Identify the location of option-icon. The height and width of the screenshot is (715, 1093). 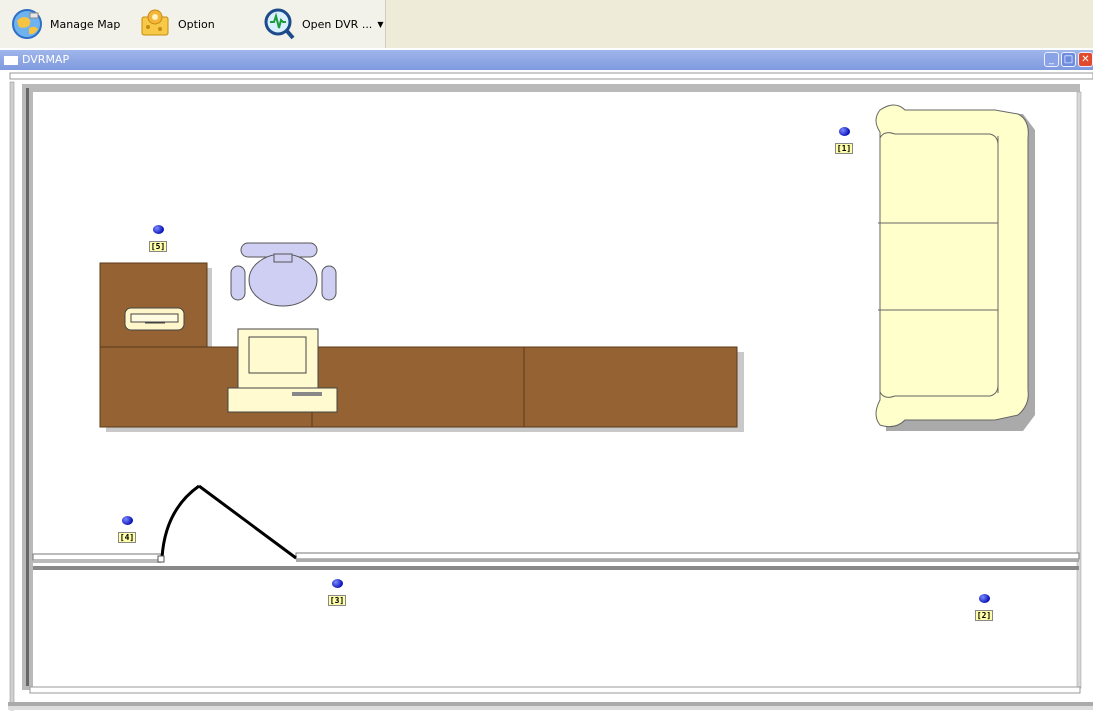
(155, 22).